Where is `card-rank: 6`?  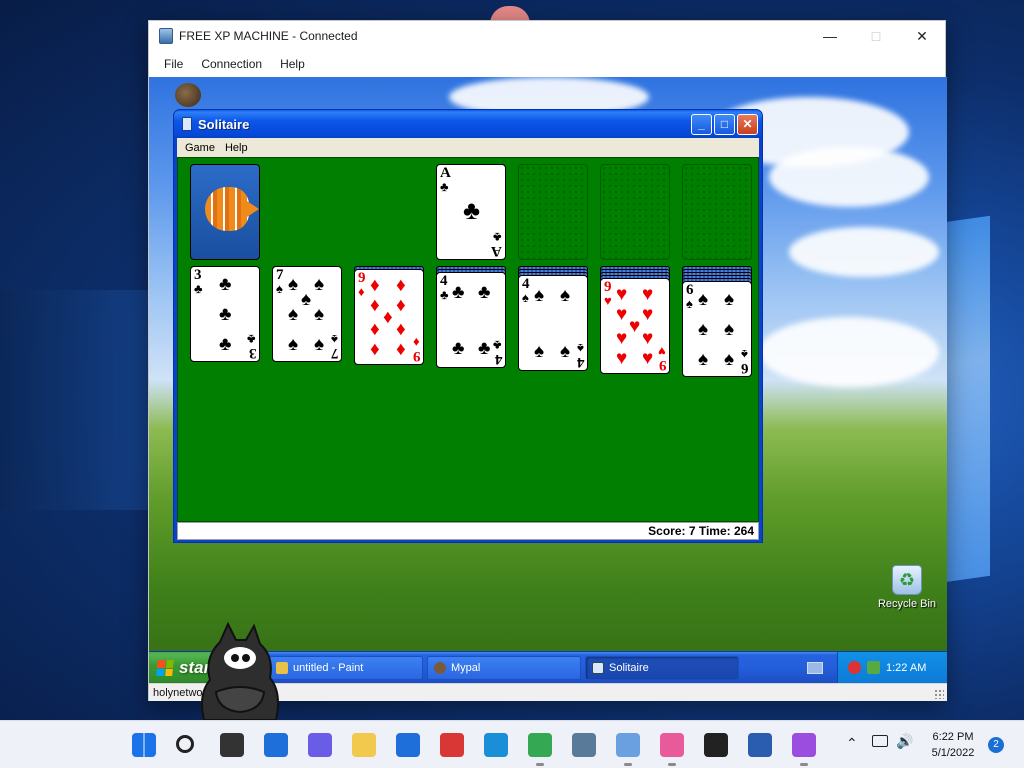 card-rank: 6 is located at coordinates (744, 368).